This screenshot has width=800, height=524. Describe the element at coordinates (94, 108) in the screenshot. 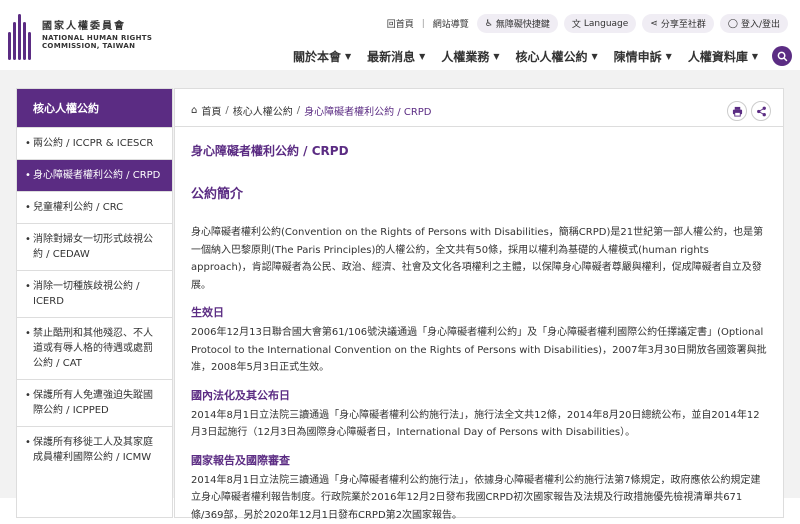

I see `sidebar-title: 核心人權公約` at that location.